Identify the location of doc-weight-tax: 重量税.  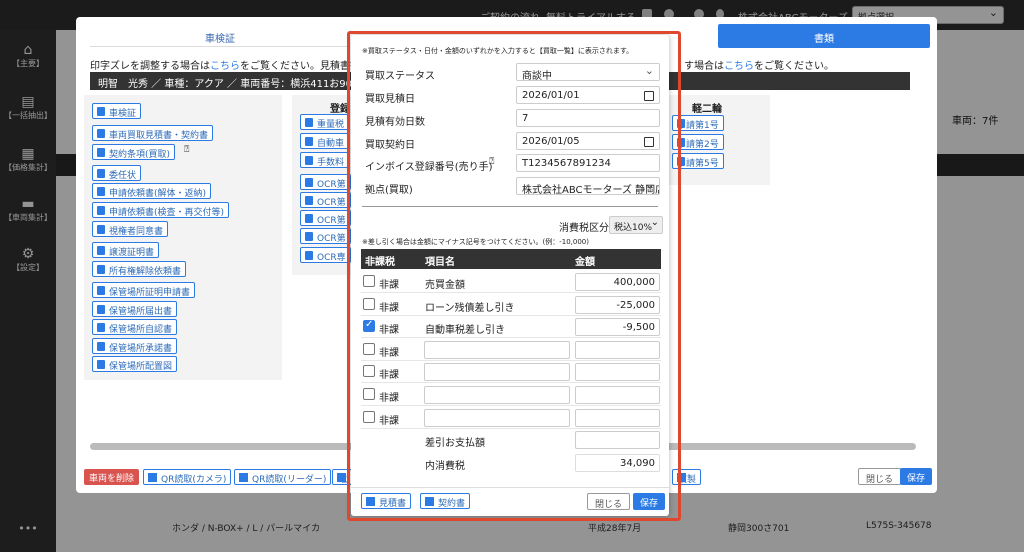
(325, 122).